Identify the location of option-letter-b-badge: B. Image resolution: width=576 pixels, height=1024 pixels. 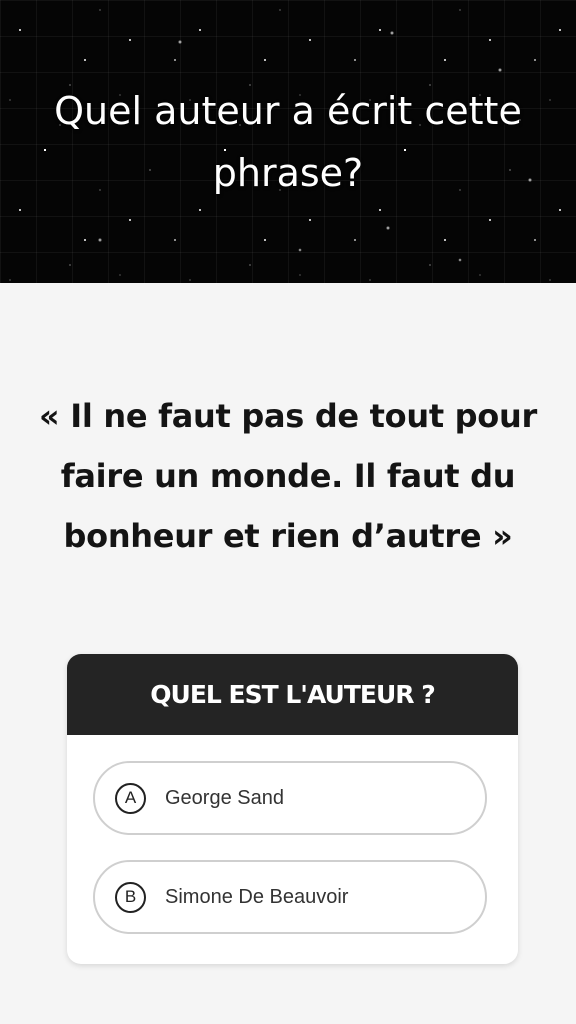
(130, 897).